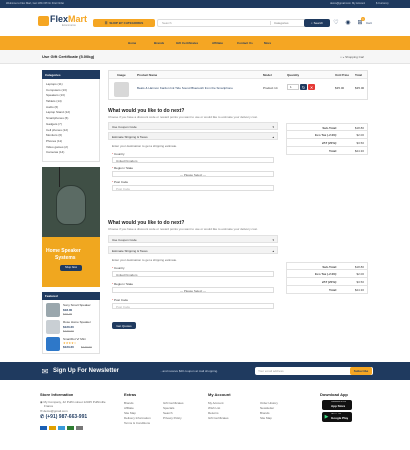 This screenshot has height=450, width=410. Describe the element at coordinates (340, 88) in the screenshot. I see `unit-price: $35.00` at that location.